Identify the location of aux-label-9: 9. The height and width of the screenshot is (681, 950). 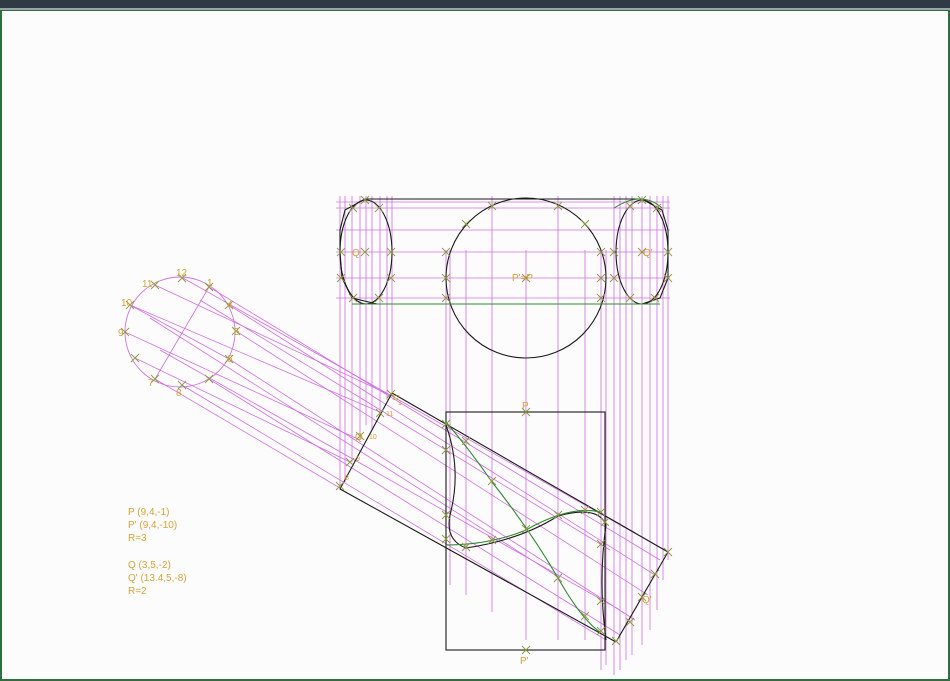
(121, 333).